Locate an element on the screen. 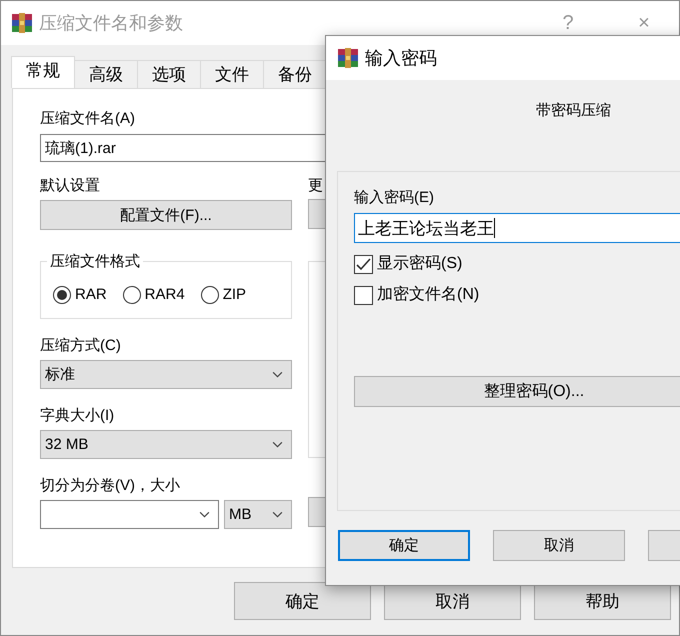 Image resolution: width=680 pixels, height=636 pixels. radio-label: RAR is located at coordinates (91, 295).